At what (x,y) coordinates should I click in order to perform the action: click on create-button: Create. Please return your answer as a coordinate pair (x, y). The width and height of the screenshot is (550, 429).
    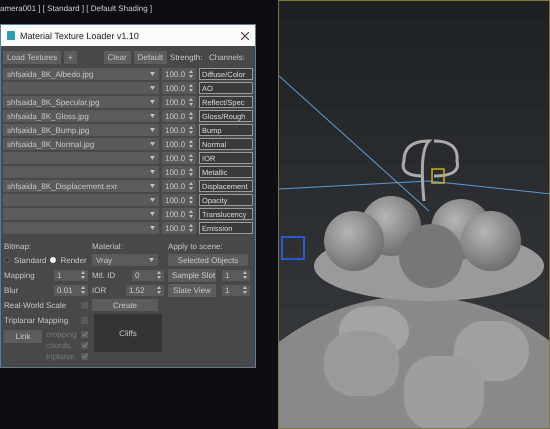
    Looking at the image, I should click on (125, 305).